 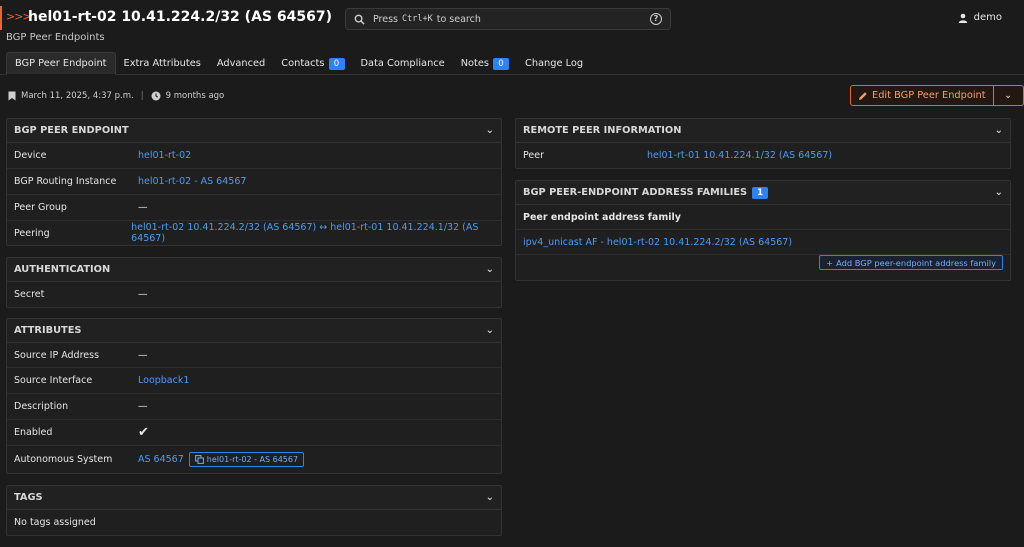 I want to click on panel-header: TAGS ⌄, so click(x=254, y=498).